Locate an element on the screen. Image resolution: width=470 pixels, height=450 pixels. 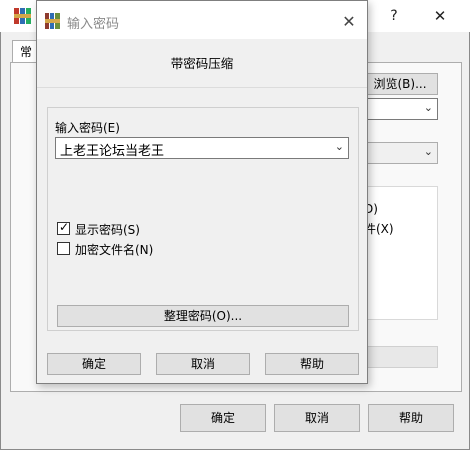
password-combo: 上老王论坛当老王 ⌄ is located at coordinates (202, 148).